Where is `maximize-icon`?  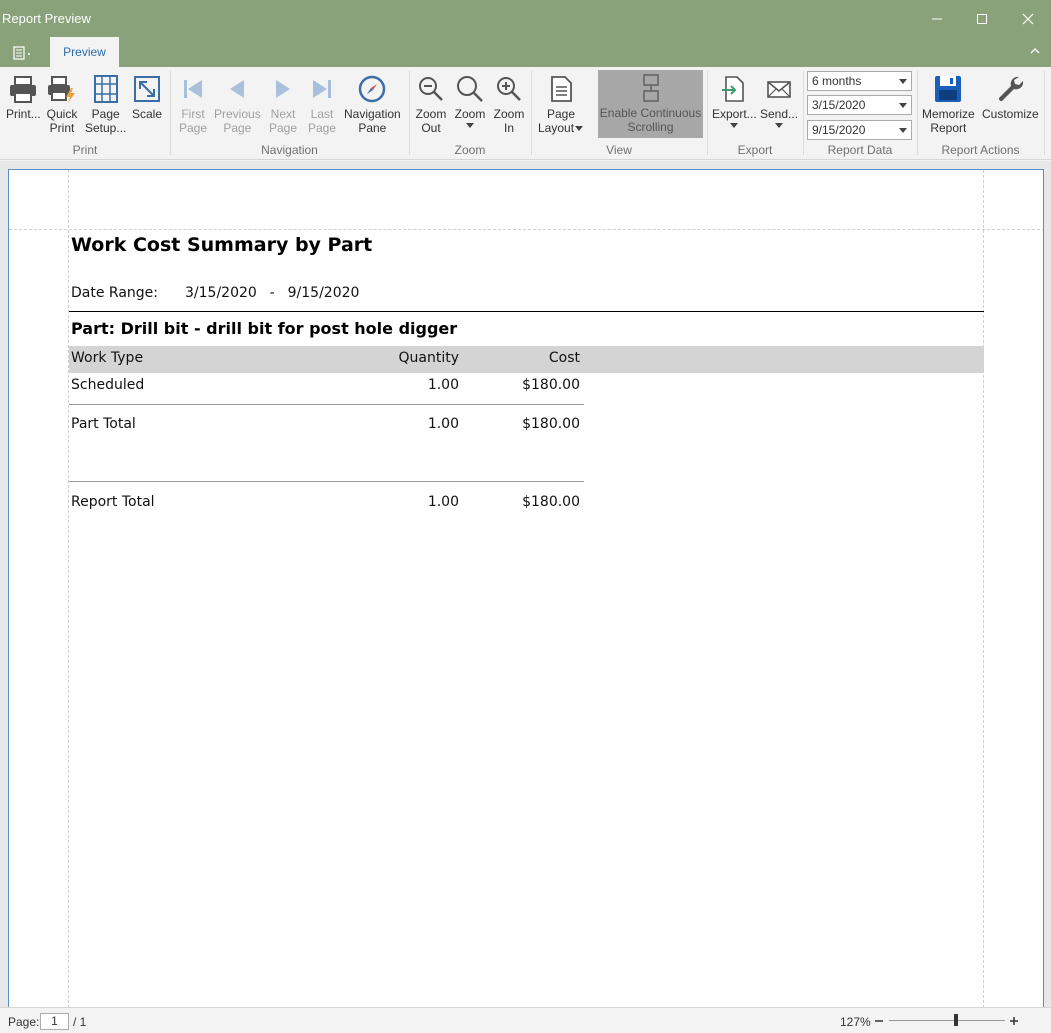
maximize-icon is located at coordinates (982, 18).